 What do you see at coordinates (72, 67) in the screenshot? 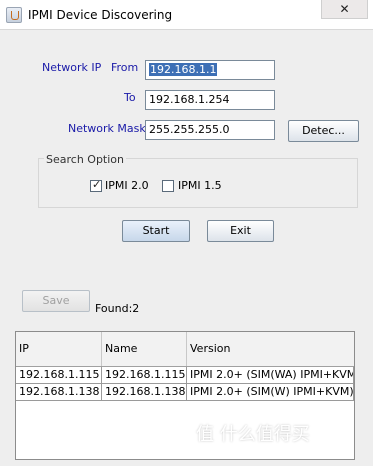
I see `network-ip-label: Network IP` at bounding box center [72, 67].